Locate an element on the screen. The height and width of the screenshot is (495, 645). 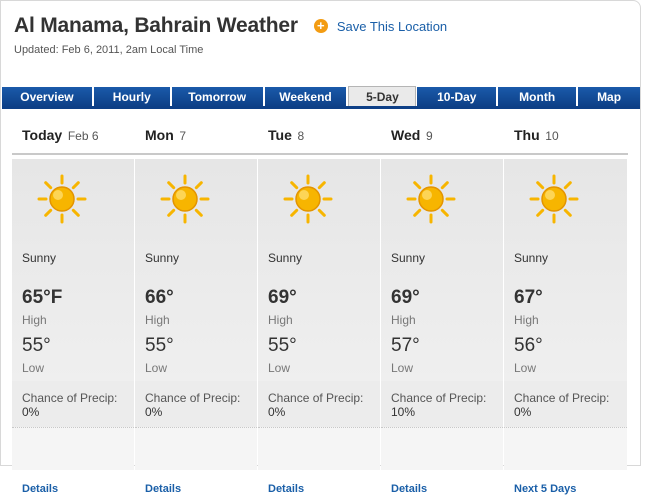
day-name: Mon is located at coordinates (159, 135).